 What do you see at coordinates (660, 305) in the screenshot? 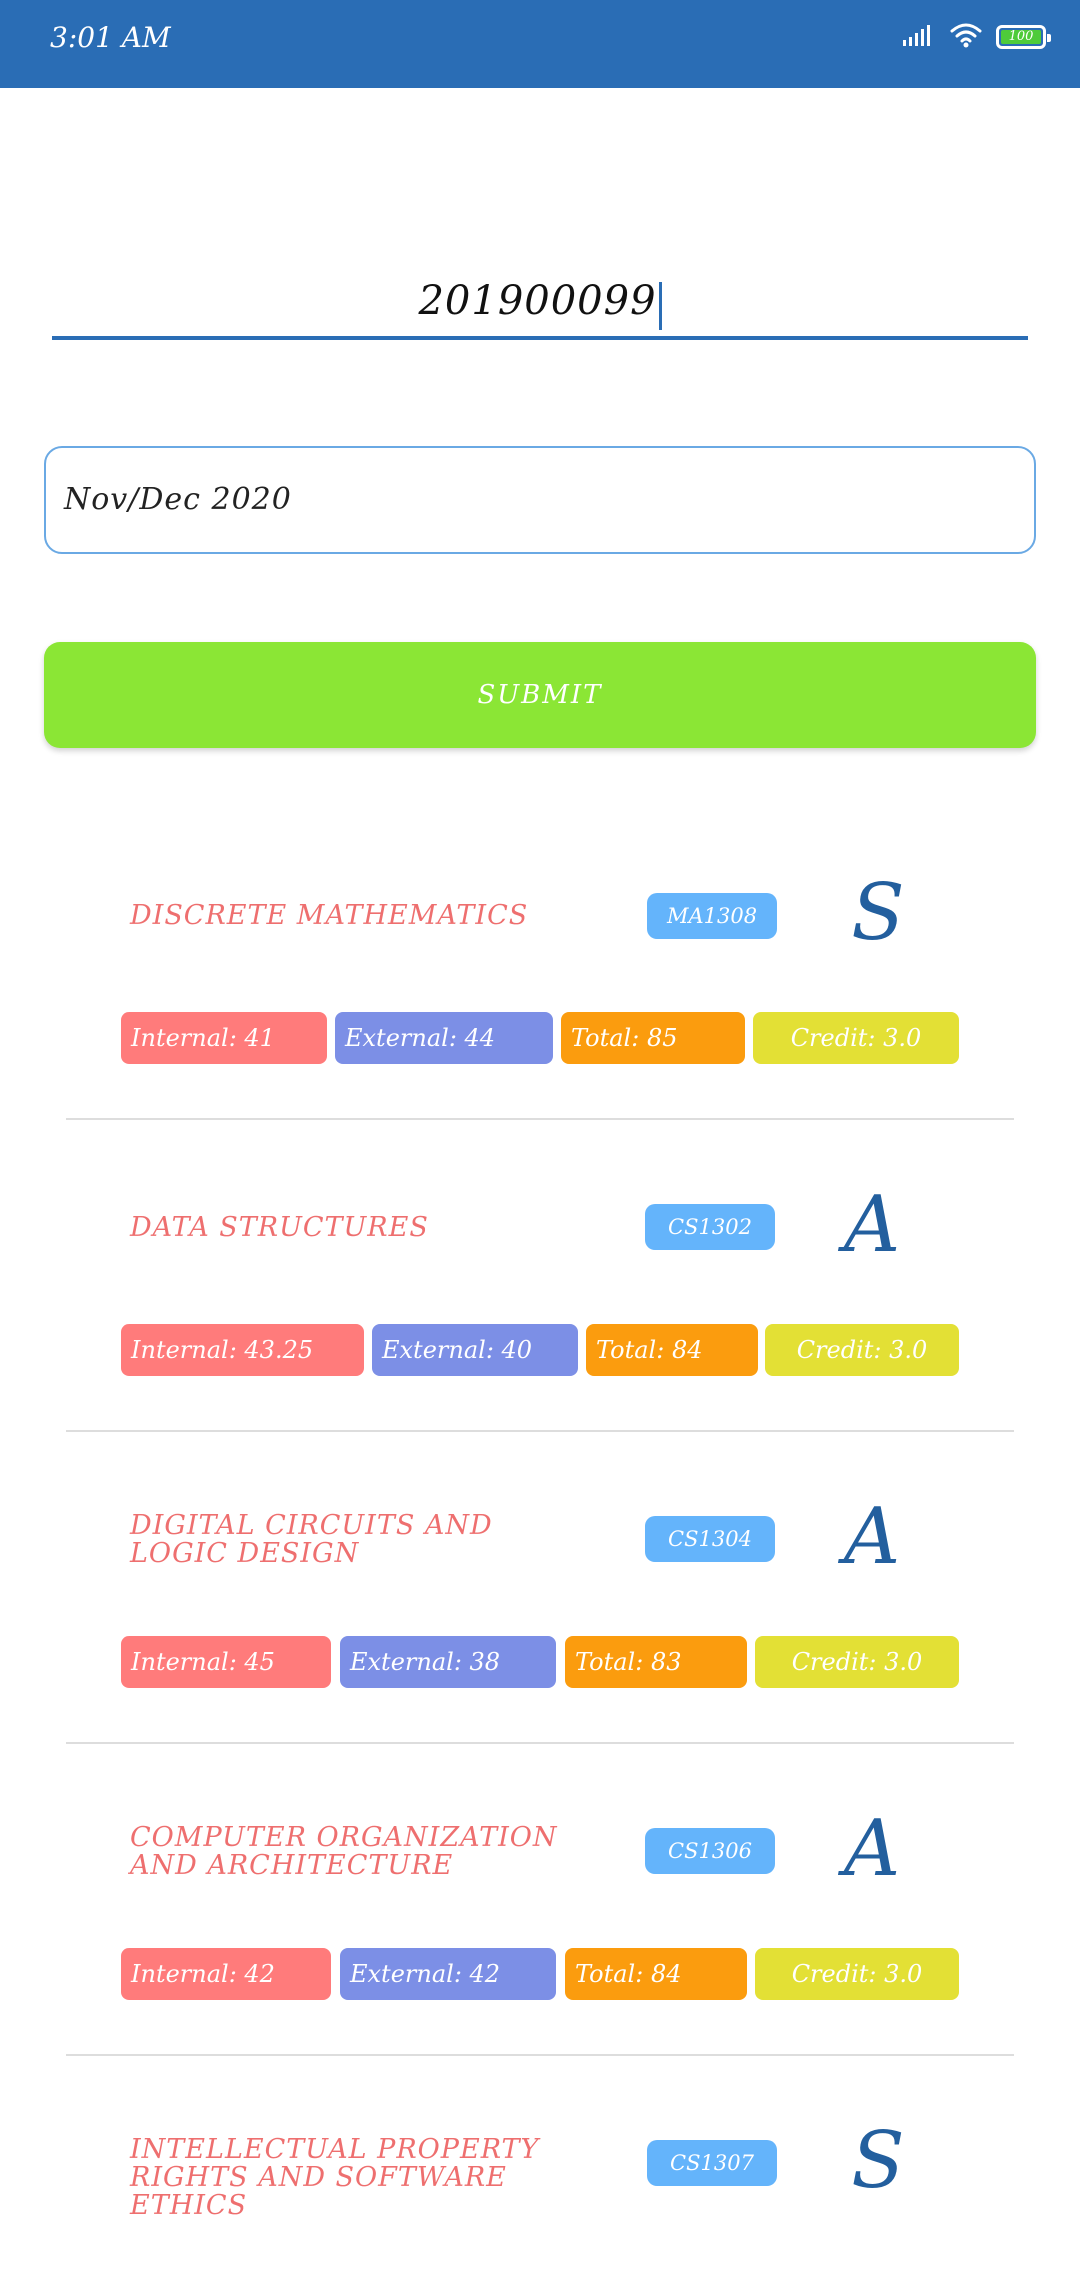
I see `text-caret` at bounding box center [660, 305].